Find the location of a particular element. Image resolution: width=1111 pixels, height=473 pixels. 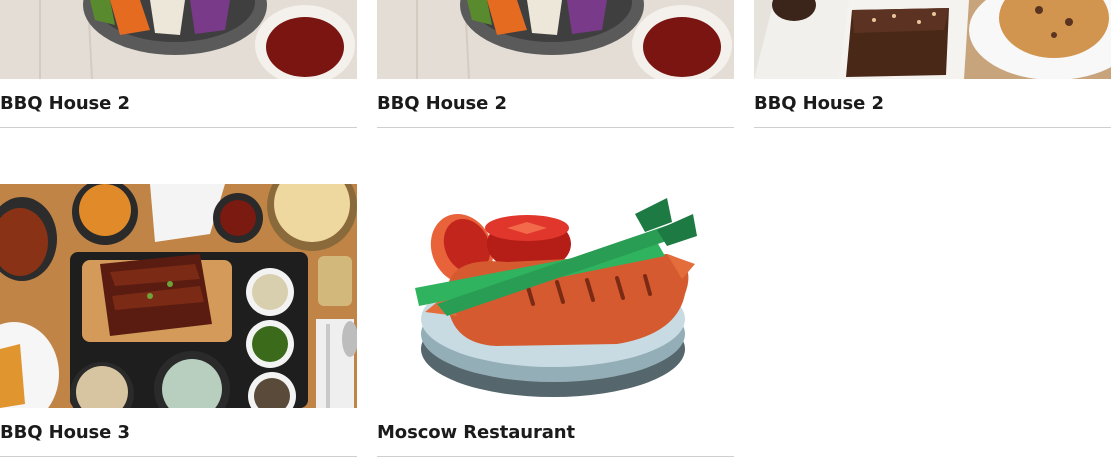

restaurant-name: BBQ House 3 is located at coordinates (65, 432).